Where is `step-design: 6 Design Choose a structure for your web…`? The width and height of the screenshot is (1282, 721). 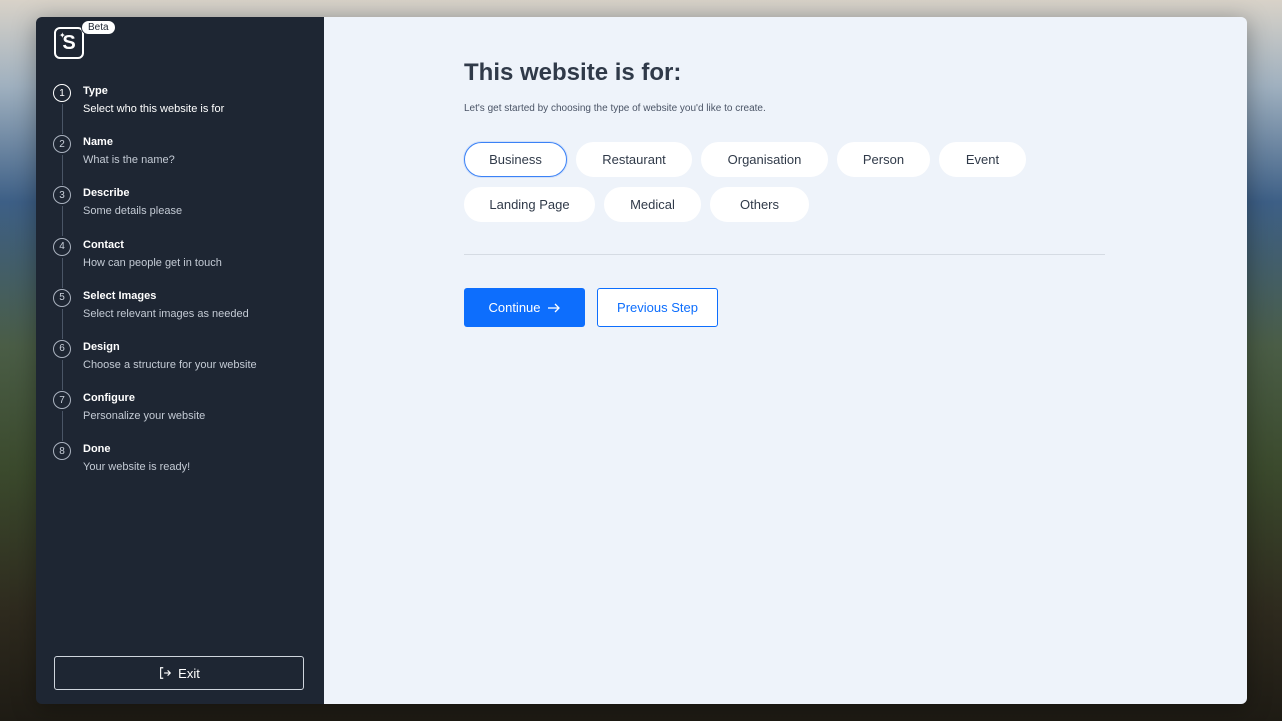 step-design: 6 Design Choose a structure for your web… is located at coordinates (183, 364).